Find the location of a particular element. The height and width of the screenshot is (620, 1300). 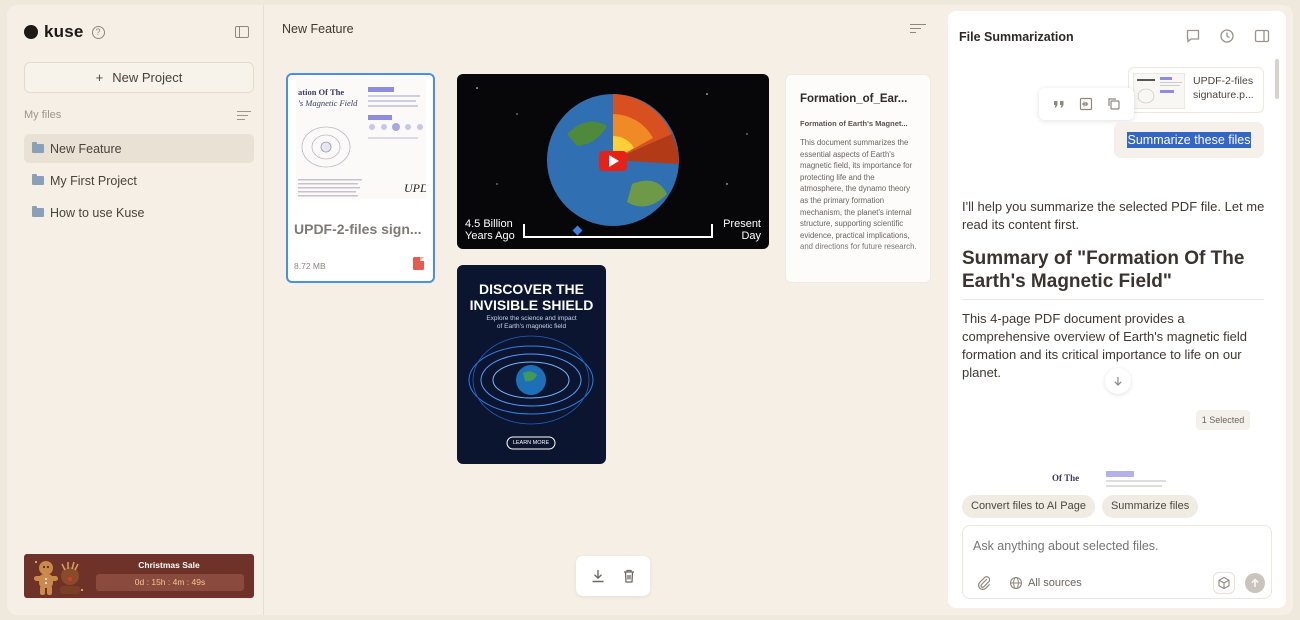

sort-icon is located at coordinates (918, 30).